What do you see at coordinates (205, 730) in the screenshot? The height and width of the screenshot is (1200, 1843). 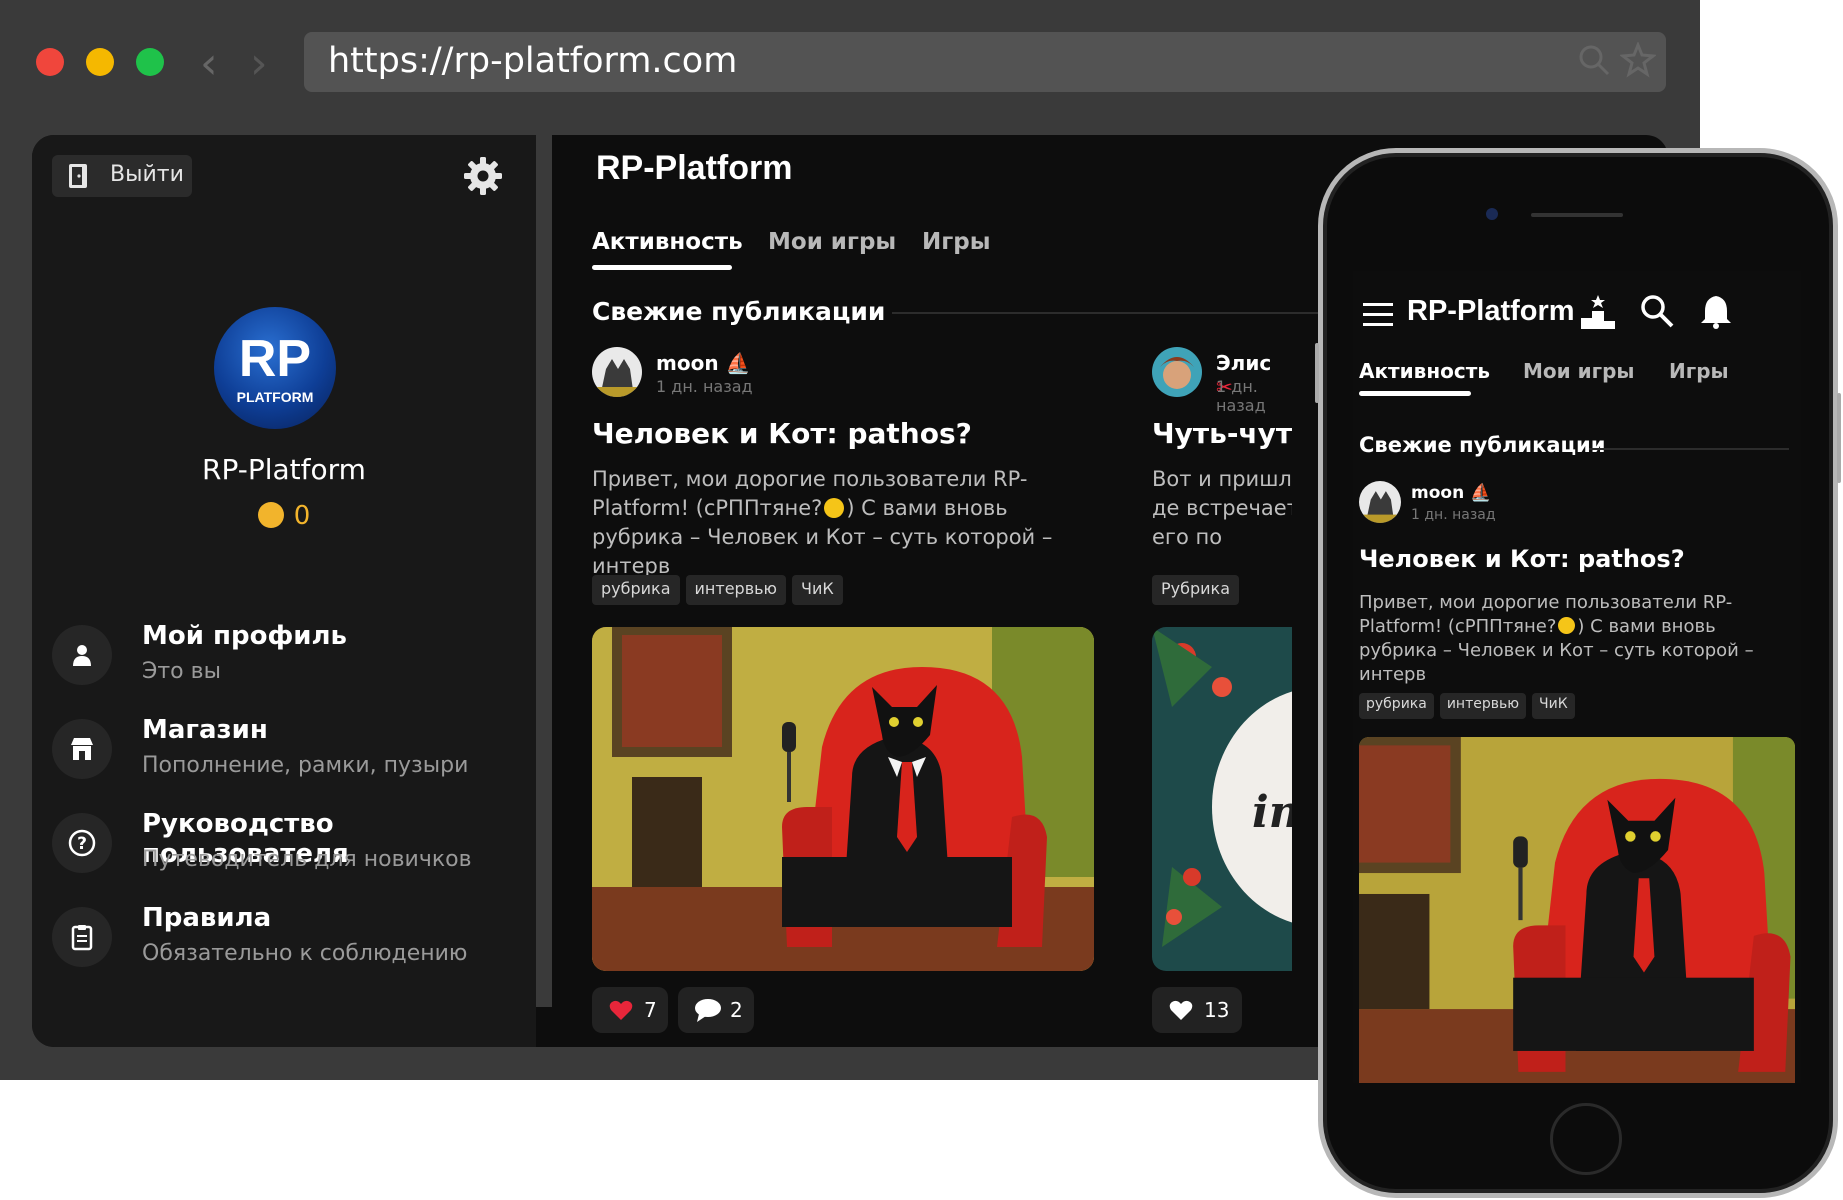 I see `sidebar-item-title: Магазин` at bounding box center [205, 730].